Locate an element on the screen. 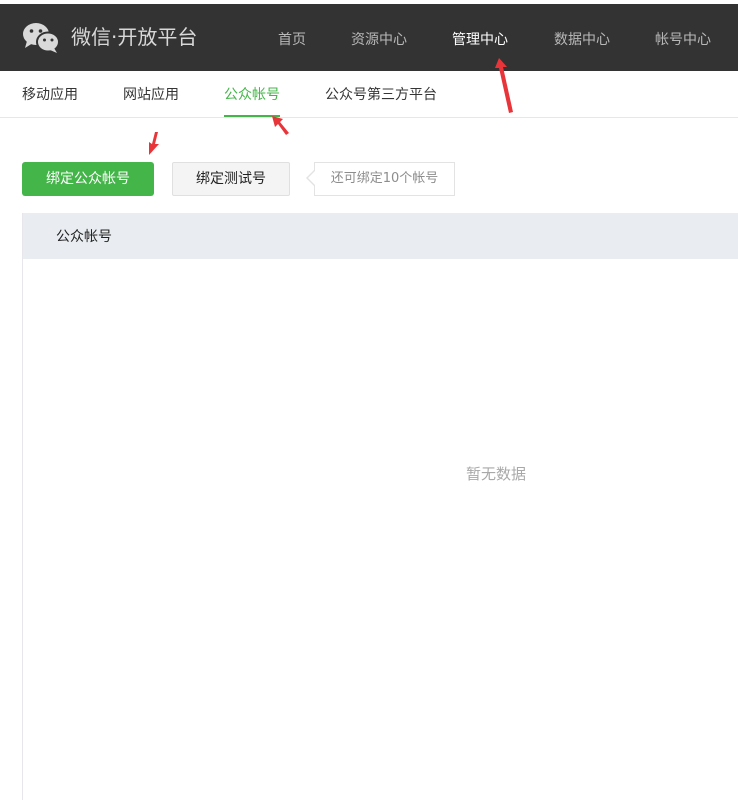 The width and height of the screenshot is (738, 800). bind-test-account-button: 绑定测试号 is located at coordinates (231, 179).